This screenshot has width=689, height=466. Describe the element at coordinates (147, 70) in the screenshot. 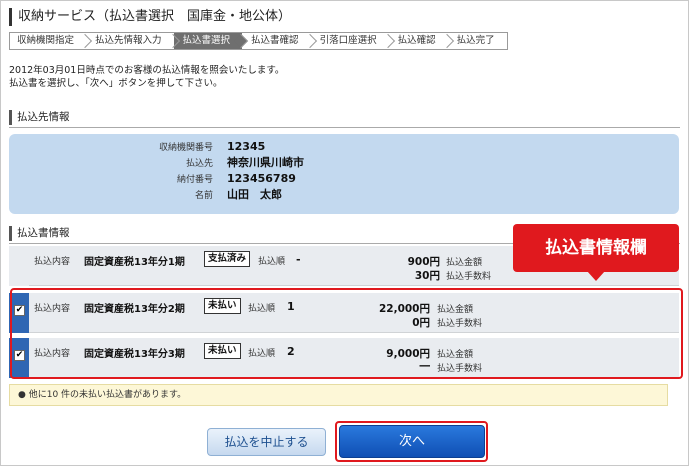

I see `intro-line-1: 2012年03月01日時点でのお客様の払込情報を照会いたします。` at that location.